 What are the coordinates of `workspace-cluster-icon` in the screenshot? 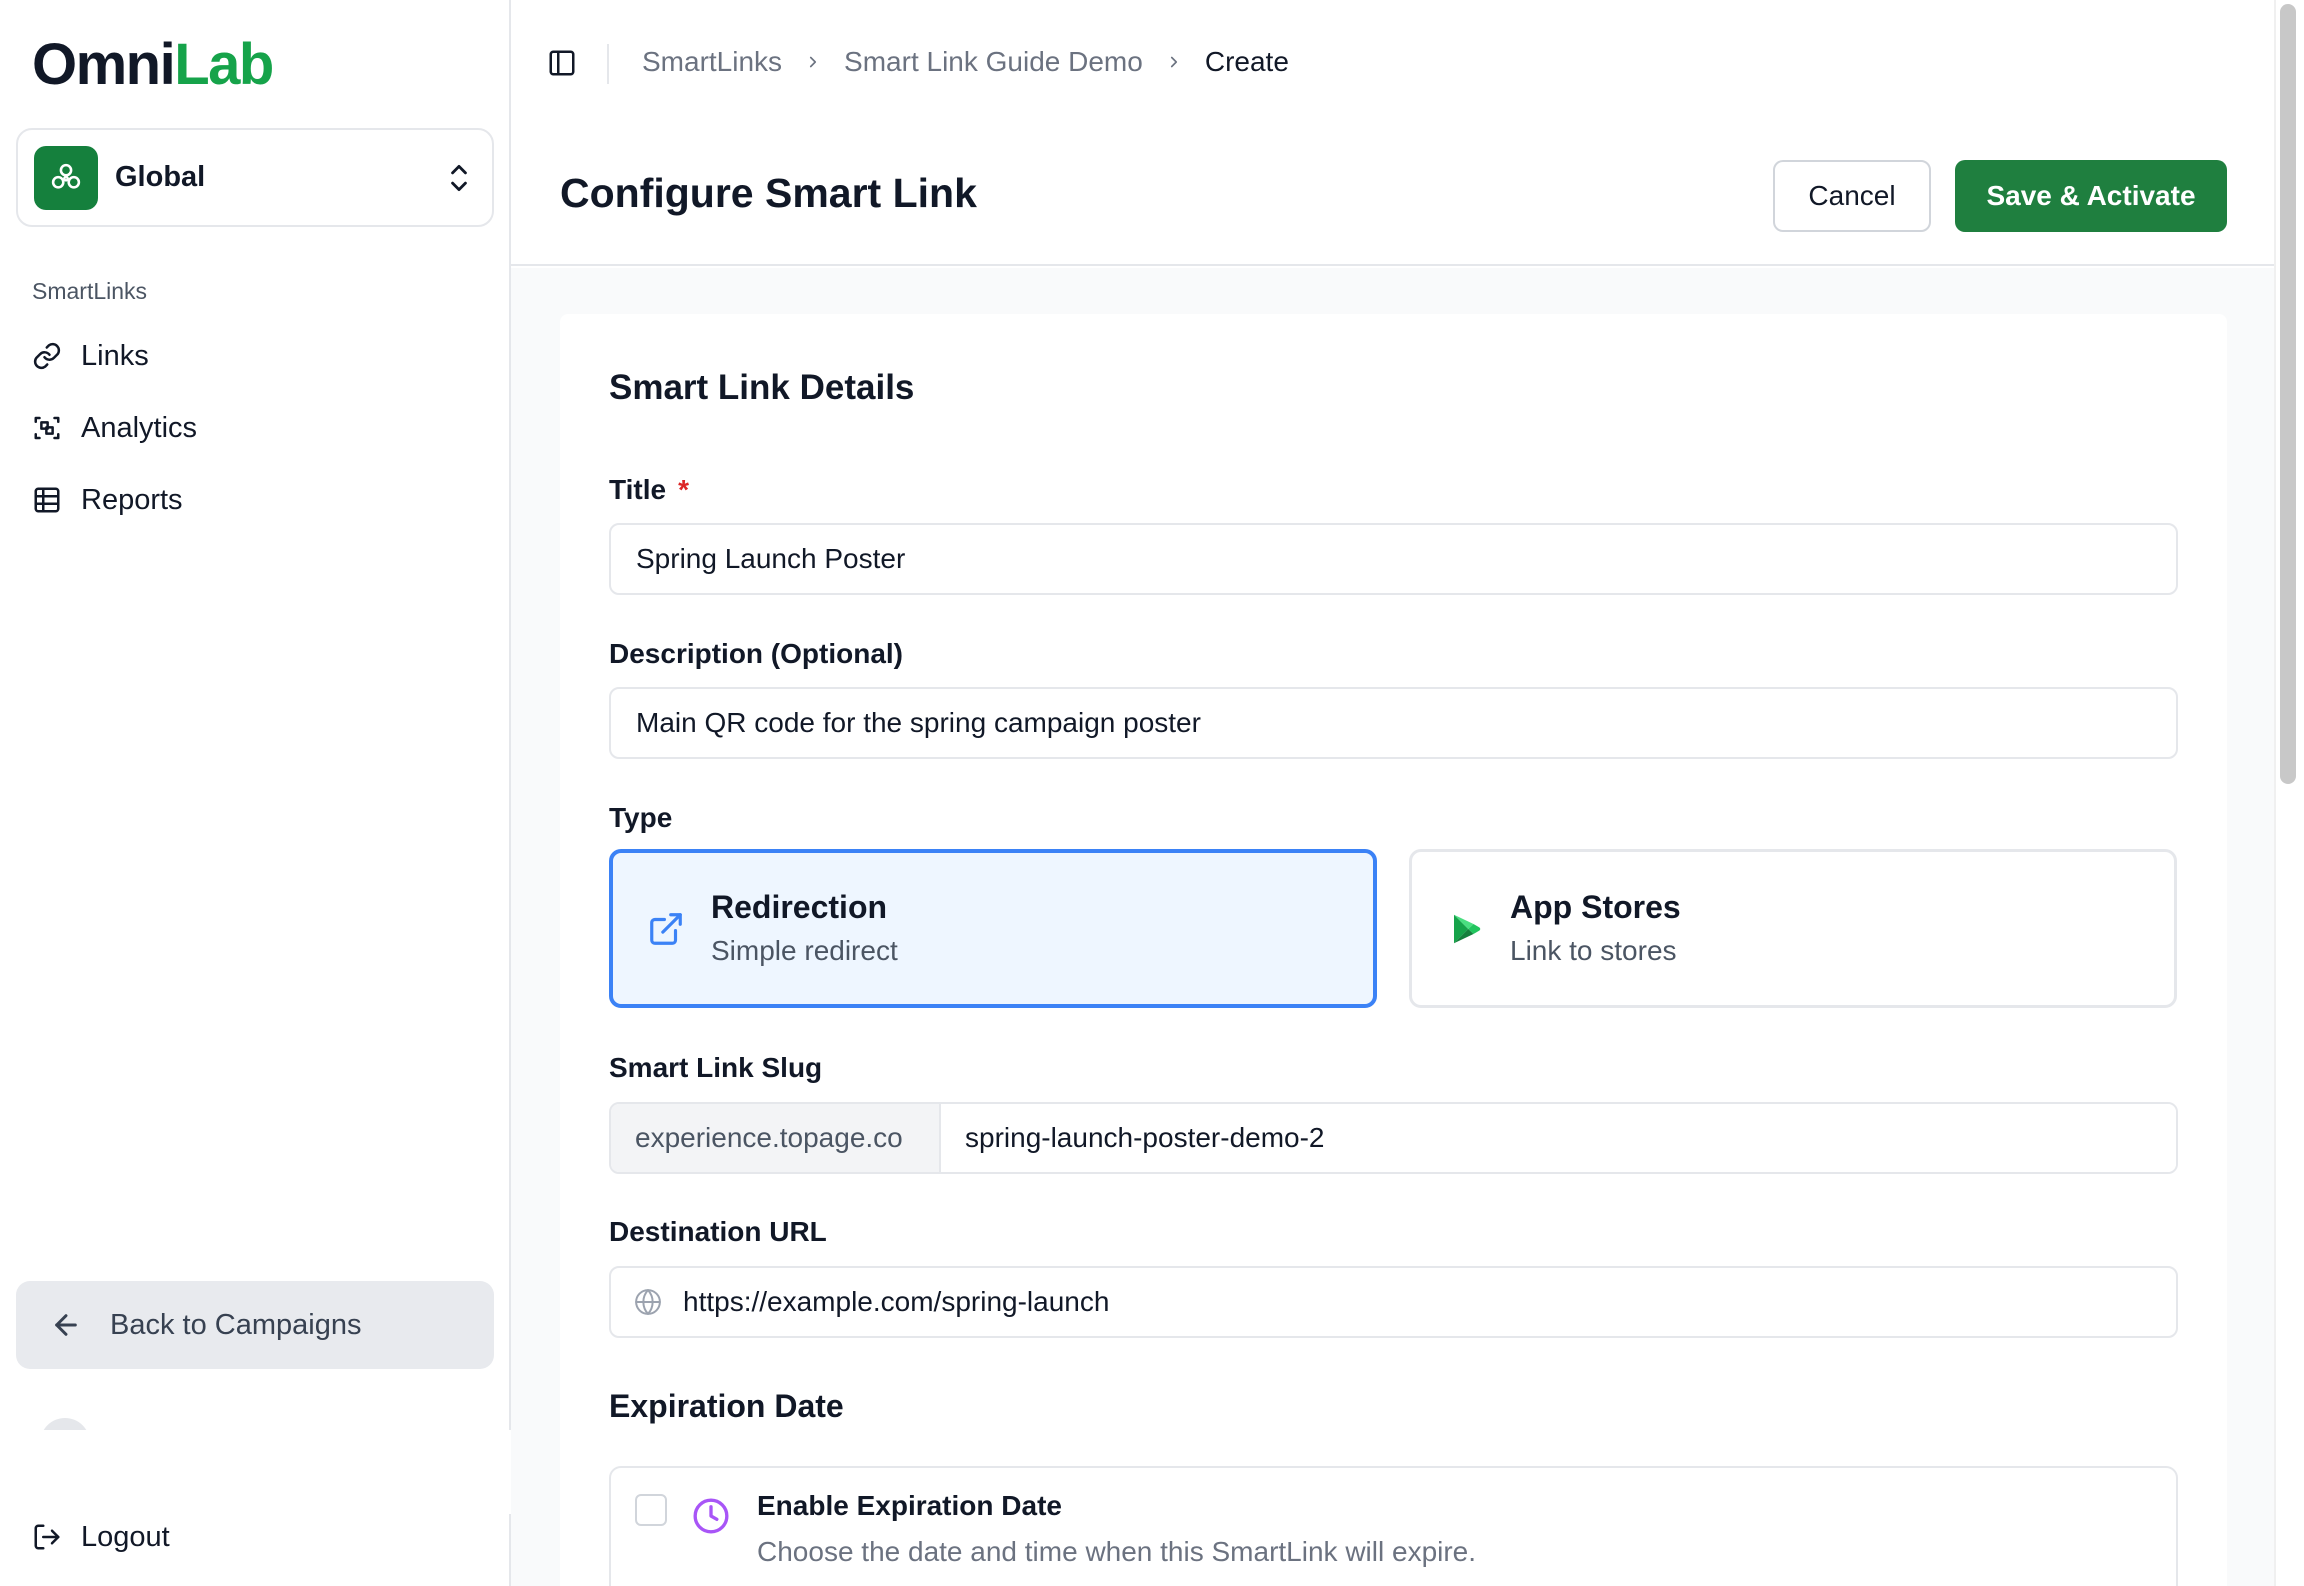 It's located at (66, 177).